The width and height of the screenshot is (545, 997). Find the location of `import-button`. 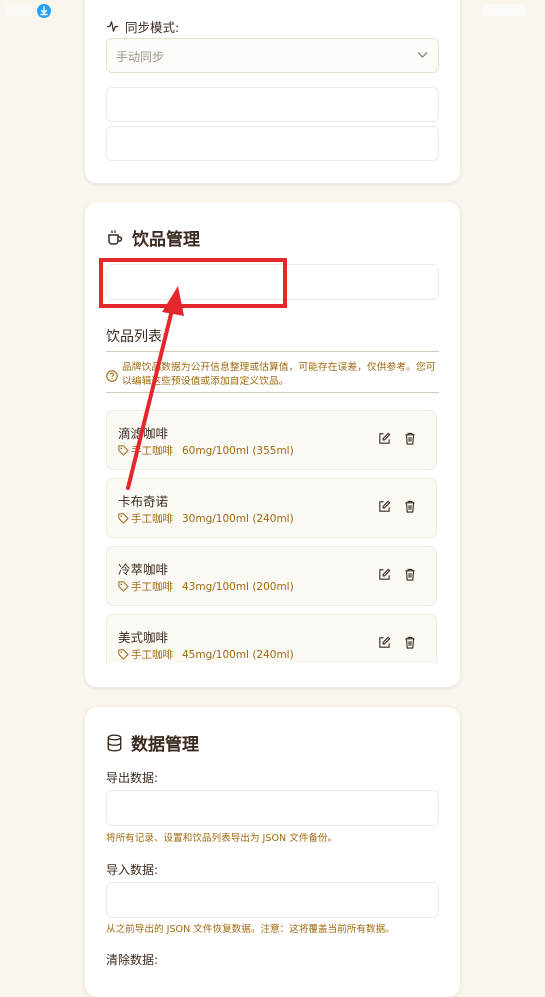

import-button is located at coordinates (272, 900).